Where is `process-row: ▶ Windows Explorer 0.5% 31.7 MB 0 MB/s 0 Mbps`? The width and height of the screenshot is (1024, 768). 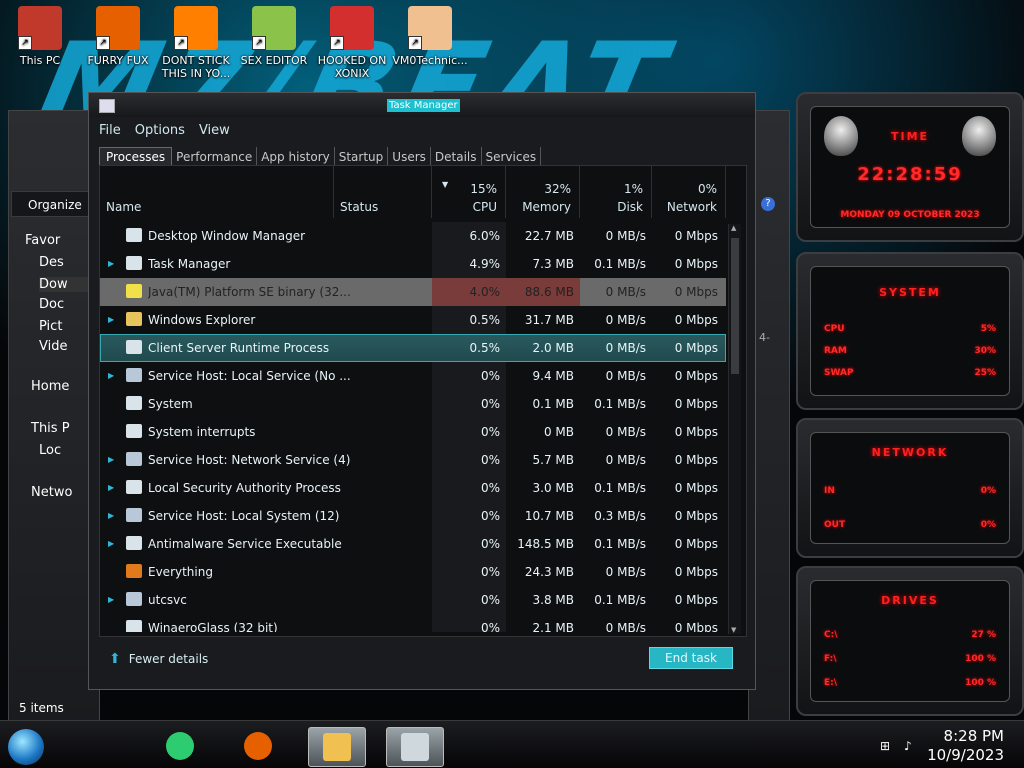
process-row: ▶ Windows Explorer 0.5% 31.7 MB 0 MB/s 0 Mbps is located at coordinates (413, 320).